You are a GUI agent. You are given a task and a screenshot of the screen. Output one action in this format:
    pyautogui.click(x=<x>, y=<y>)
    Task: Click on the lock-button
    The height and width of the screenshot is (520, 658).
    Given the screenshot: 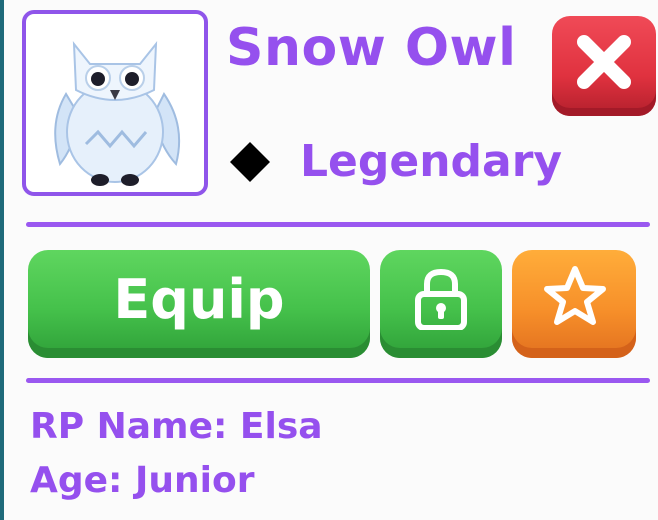 What is the action you would take?
    pyautogui.click(x=441, y=304)
    